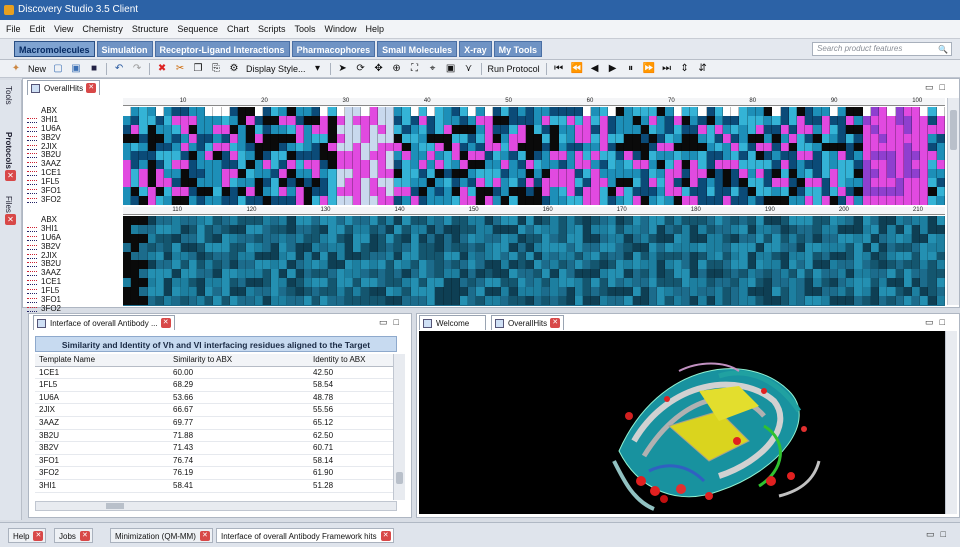 Image resolution: width=960 pixels, height=547 pixels. Describe the element at coordinates (216, 461) in the screenshot. I see `table-row: 3FO1 76.74 58.14` at that location.